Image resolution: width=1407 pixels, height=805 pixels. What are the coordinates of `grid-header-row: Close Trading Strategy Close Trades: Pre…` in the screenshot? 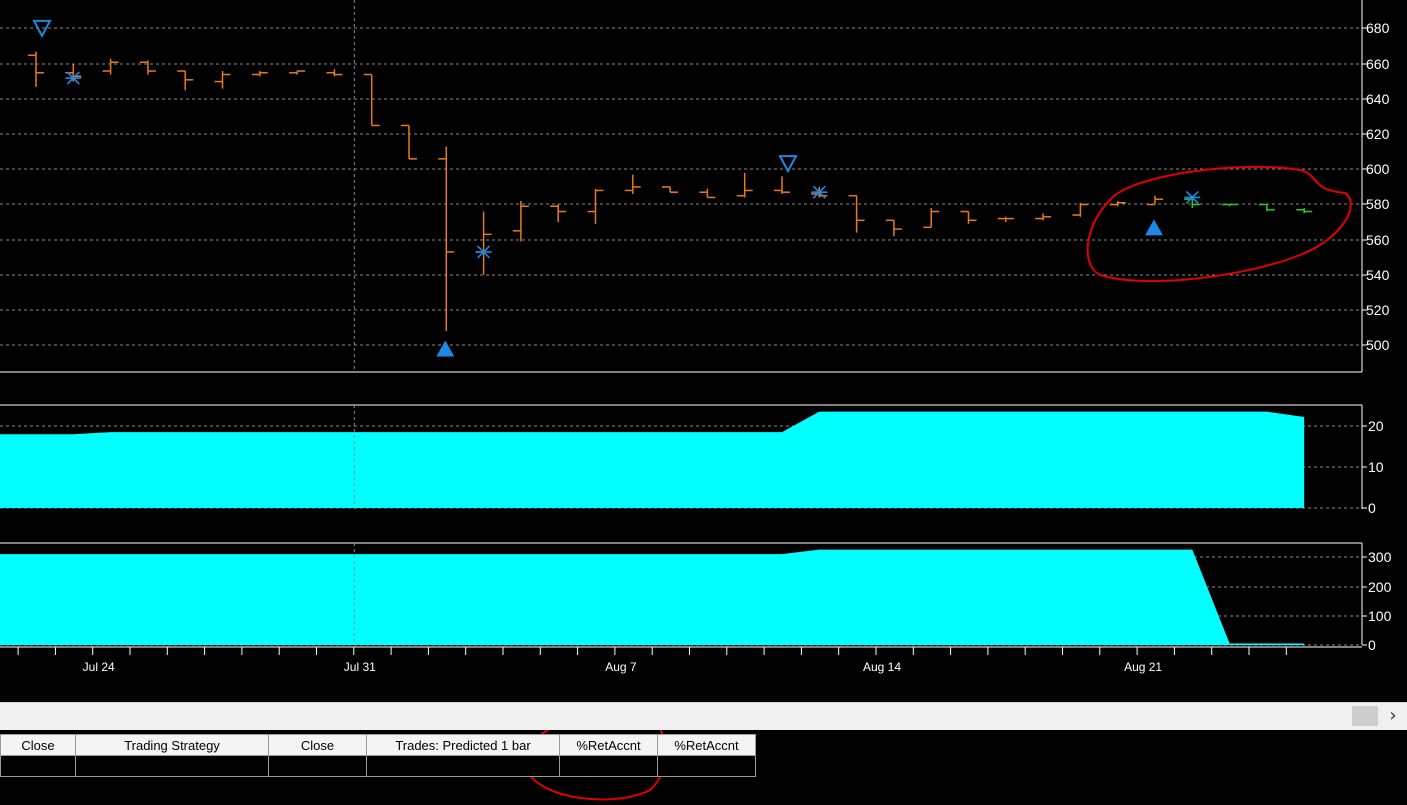 It's located at (378, 745).